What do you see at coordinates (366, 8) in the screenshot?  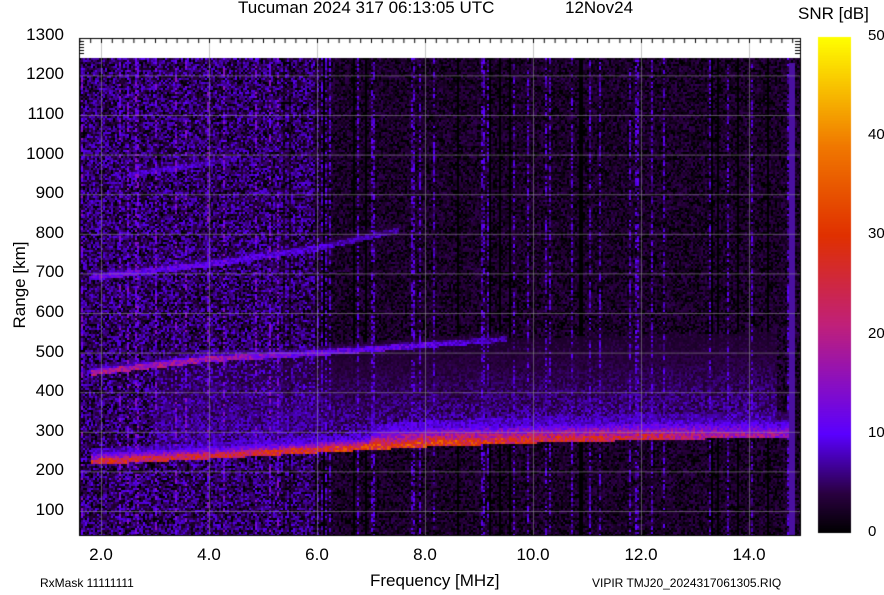 I see `chart-title: Tucuman 2024 317 06:13:05 UTC` at bounding box center [366, 8].